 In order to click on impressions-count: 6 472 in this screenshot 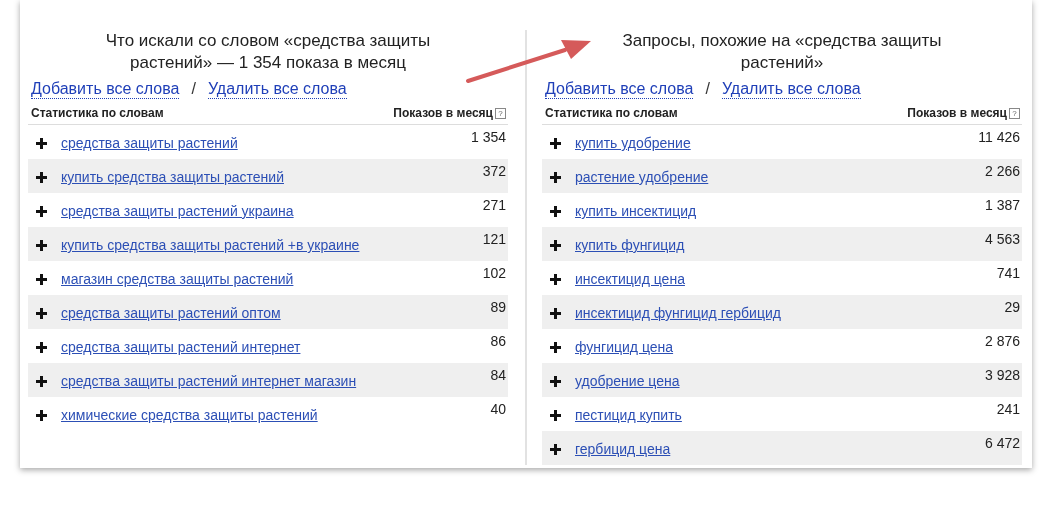, I will do `click(1002, 443)`.